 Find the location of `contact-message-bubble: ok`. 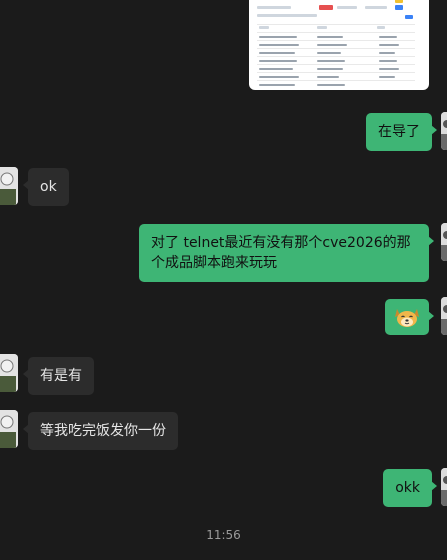

contact-message-bubble: ok is located at coordinates (46, 187).